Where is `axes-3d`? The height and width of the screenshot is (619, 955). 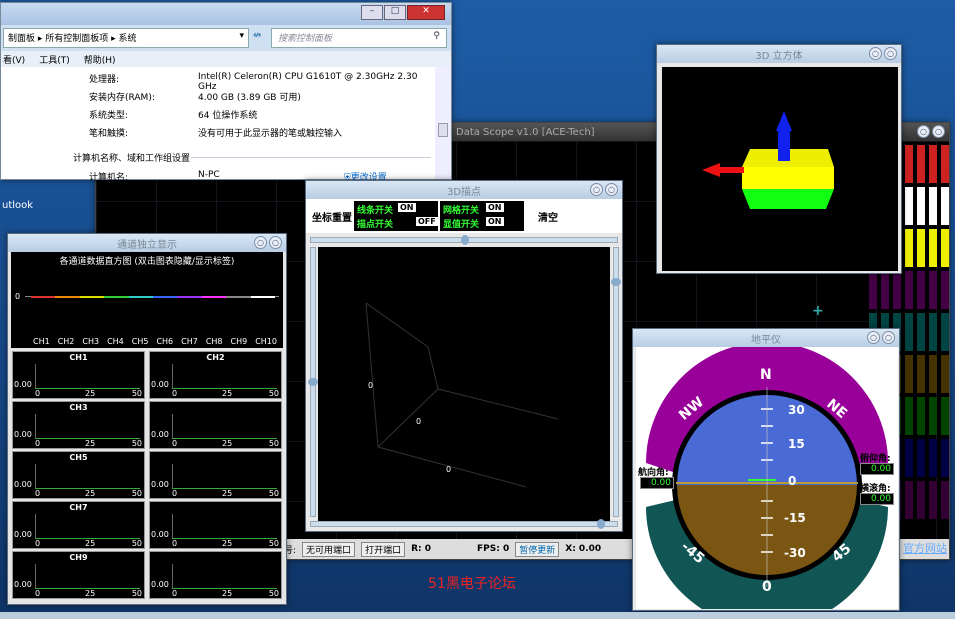 axes-3d is located at coordinates (462, 395).